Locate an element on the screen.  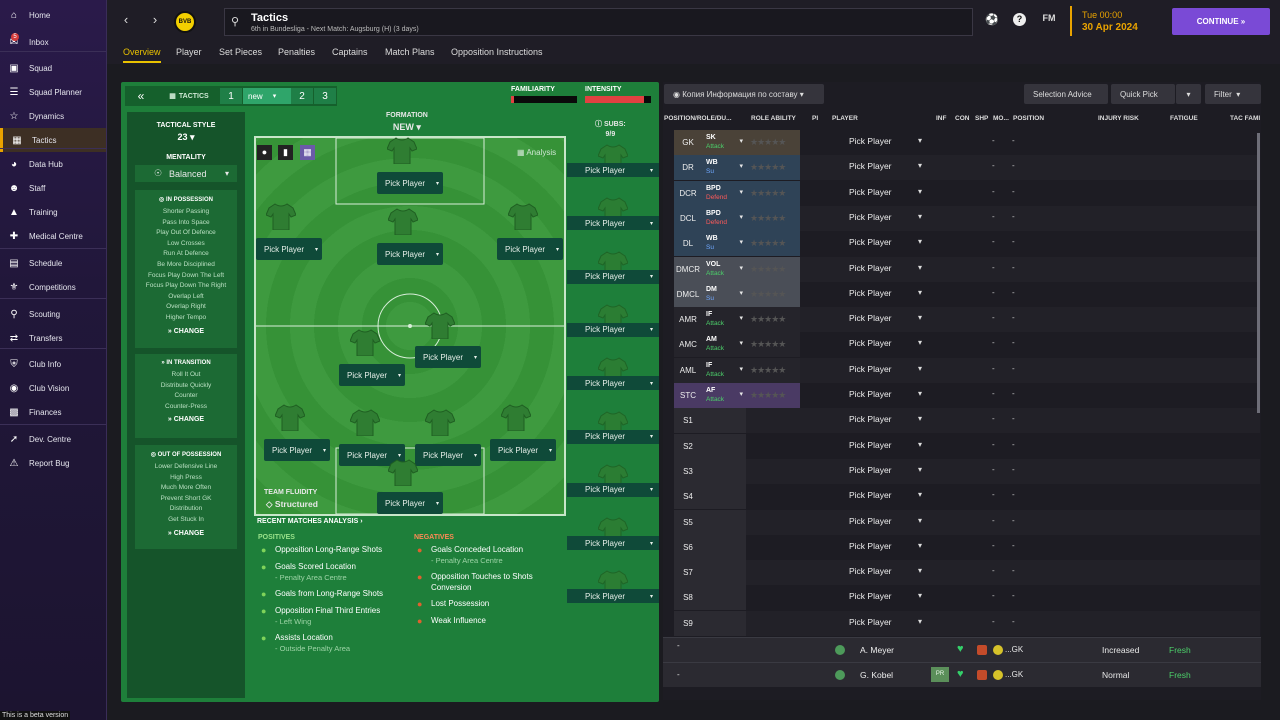
role-cell: VOL Attack ▾ is located at coordinates (724, 269).